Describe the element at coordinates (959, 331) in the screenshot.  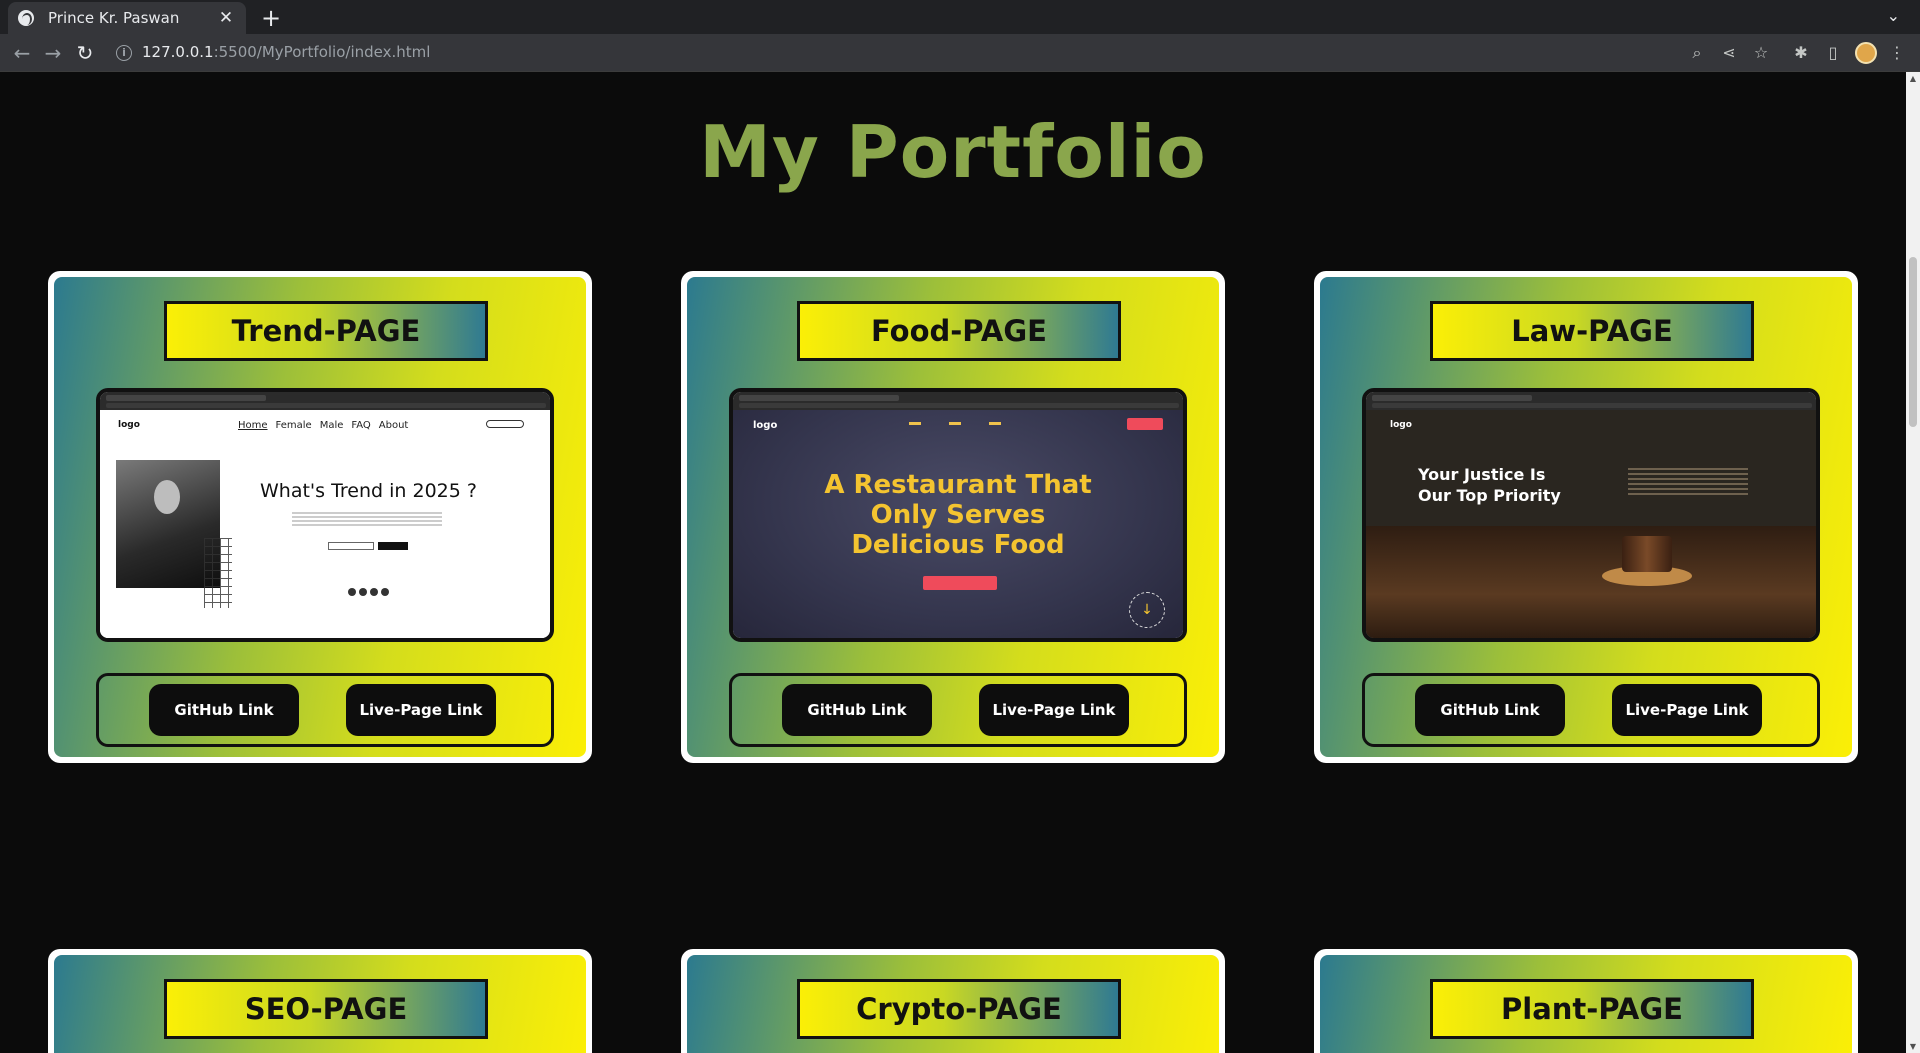
I see `project-title: Food-PAGE` at that location.